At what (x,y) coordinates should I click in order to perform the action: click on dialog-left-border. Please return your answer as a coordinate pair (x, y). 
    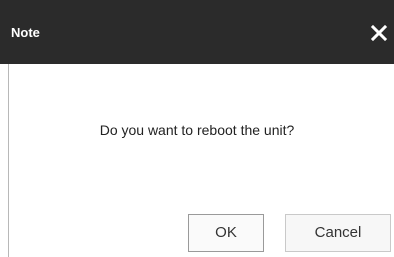
    Looking at the image, I should click on (8, 160).